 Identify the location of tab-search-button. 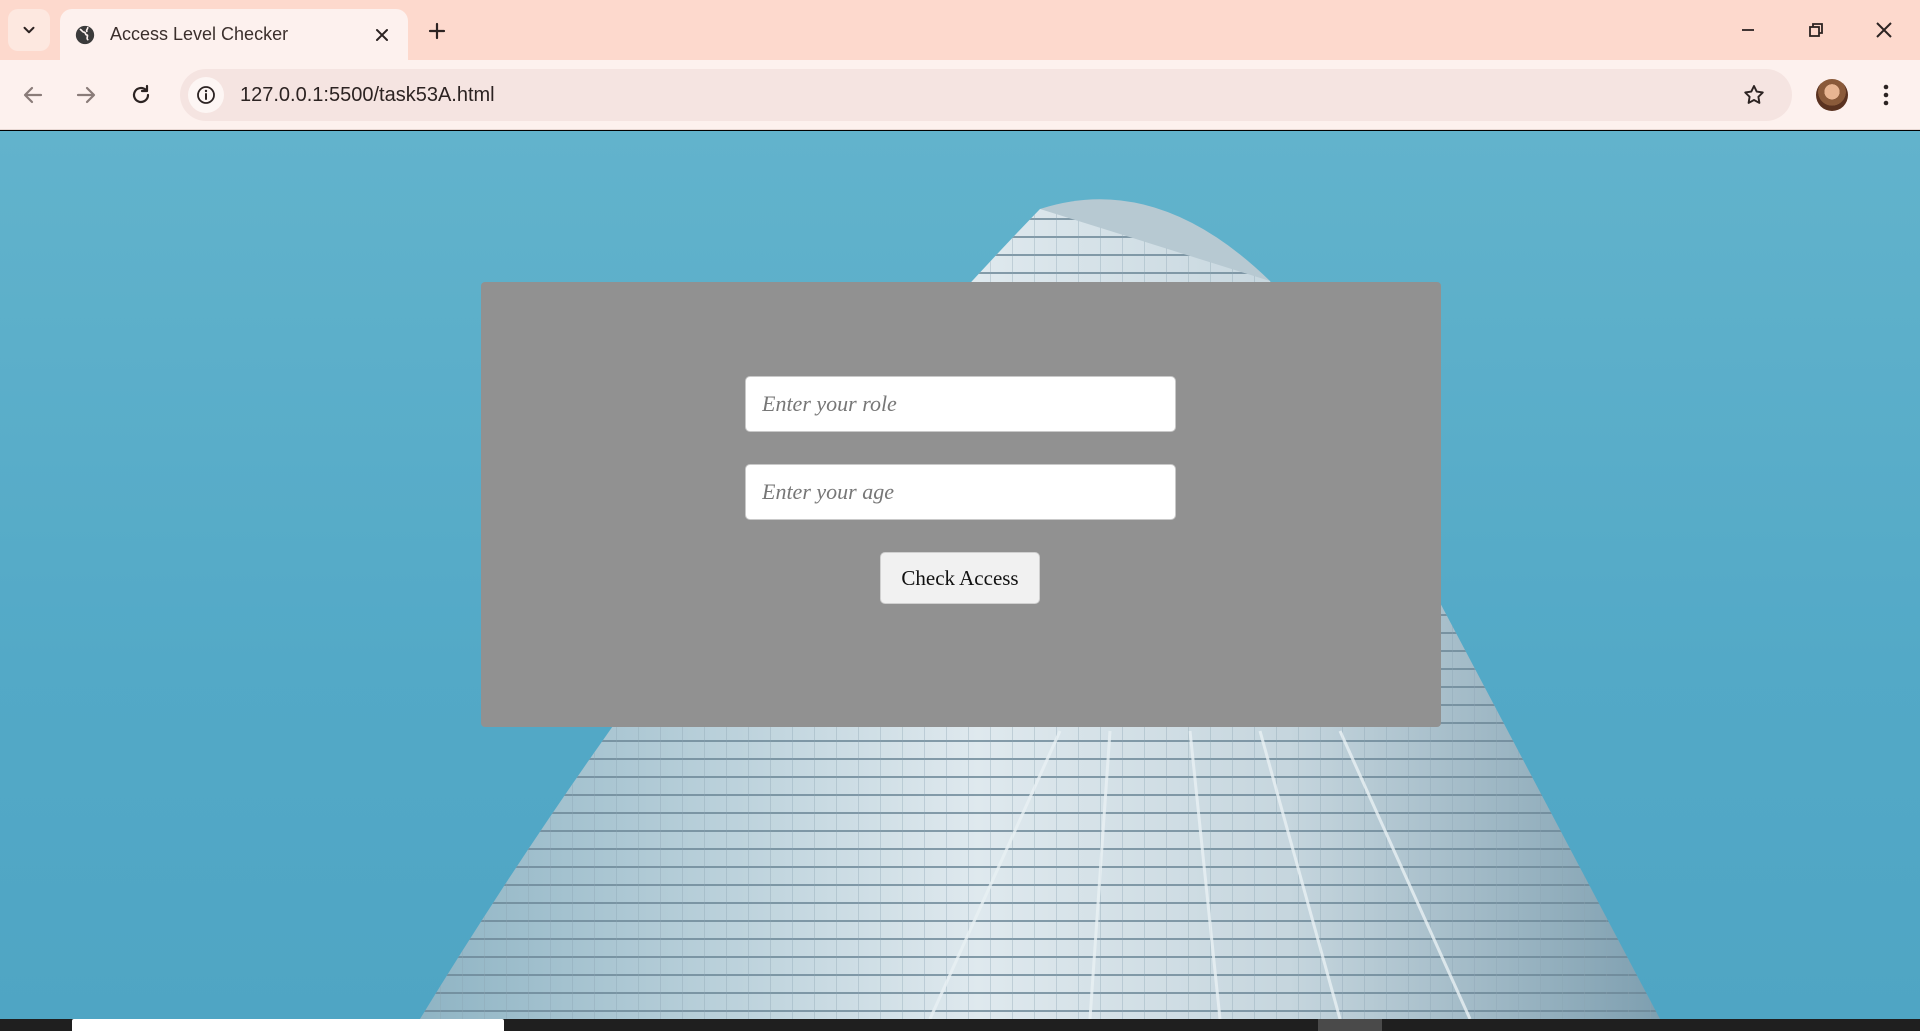
(29, 30).